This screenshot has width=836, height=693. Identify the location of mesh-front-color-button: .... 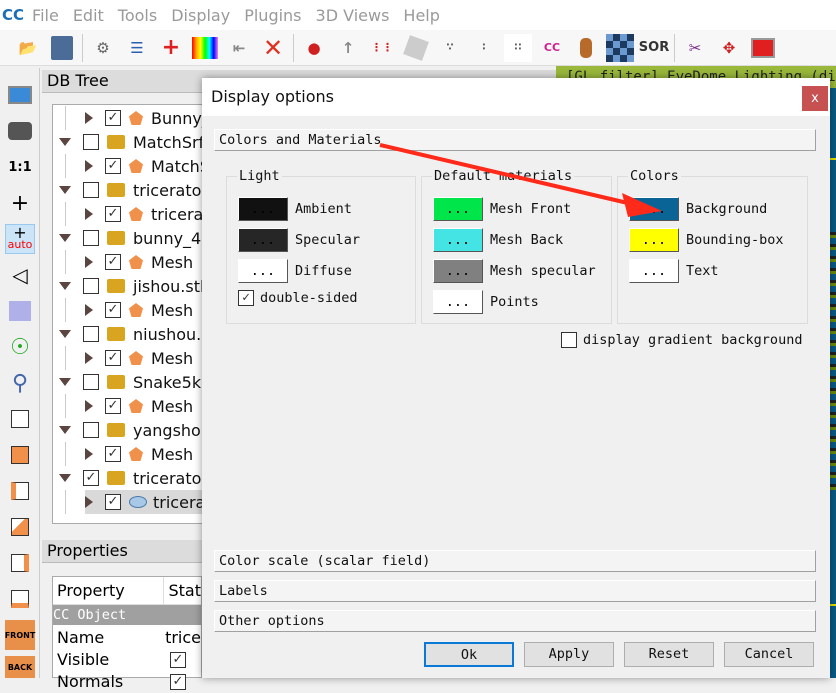
(458, 209).